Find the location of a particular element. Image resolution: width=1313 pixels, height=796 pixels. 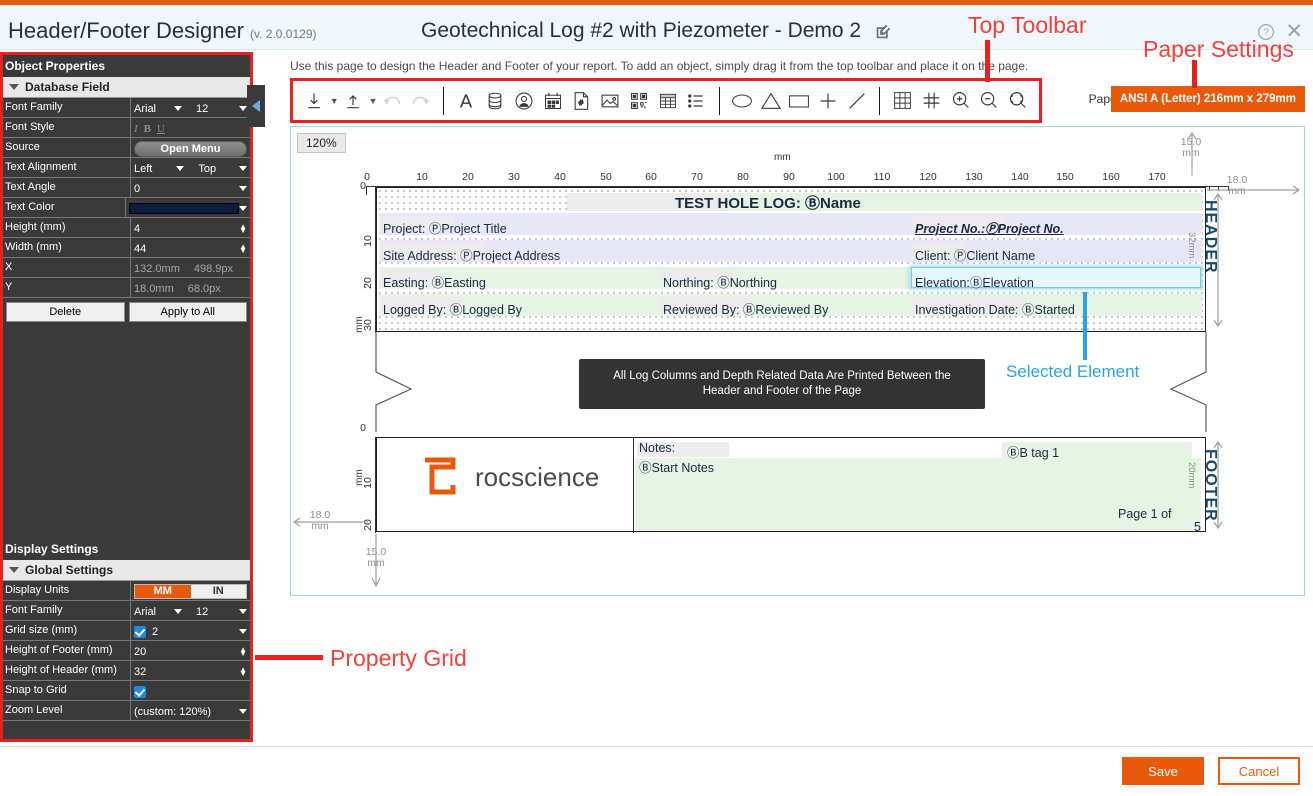

prop-row-font-style: Font Style I B U is located at coordinates (126, 128).